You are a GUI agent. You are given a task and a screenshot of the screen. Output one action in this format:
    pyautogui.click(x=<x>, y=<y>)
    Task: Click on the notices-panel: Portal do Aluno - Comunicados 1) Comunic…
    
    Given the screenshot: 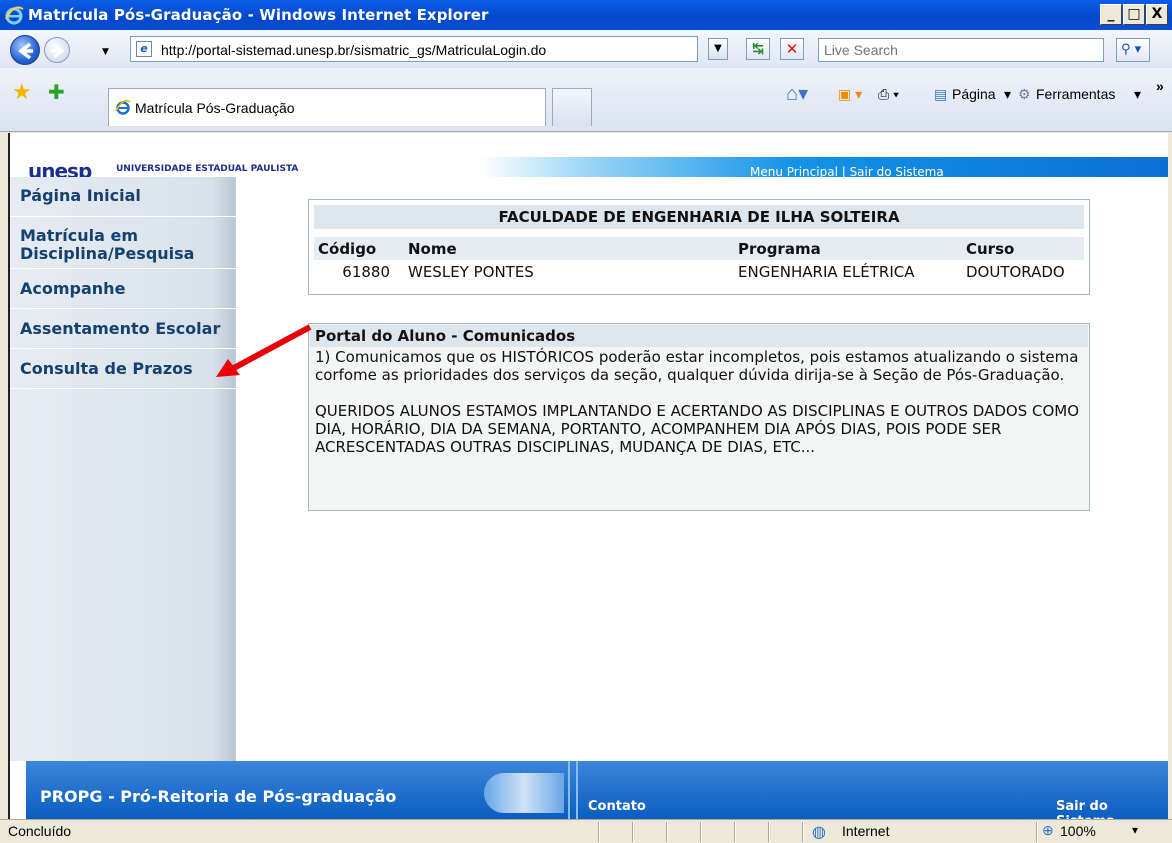 What is the action you would take?
    pyautogui.click(x=699, y=417)
    